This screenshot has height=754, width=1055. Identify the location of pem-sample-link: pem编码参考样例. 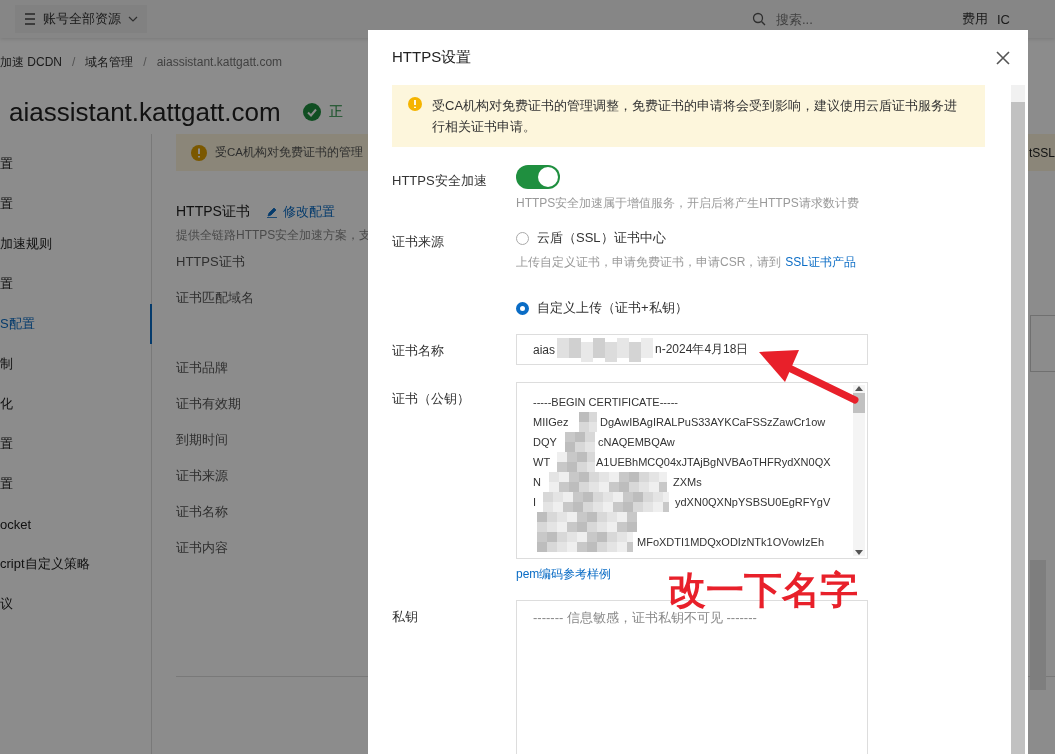
(564, 574).